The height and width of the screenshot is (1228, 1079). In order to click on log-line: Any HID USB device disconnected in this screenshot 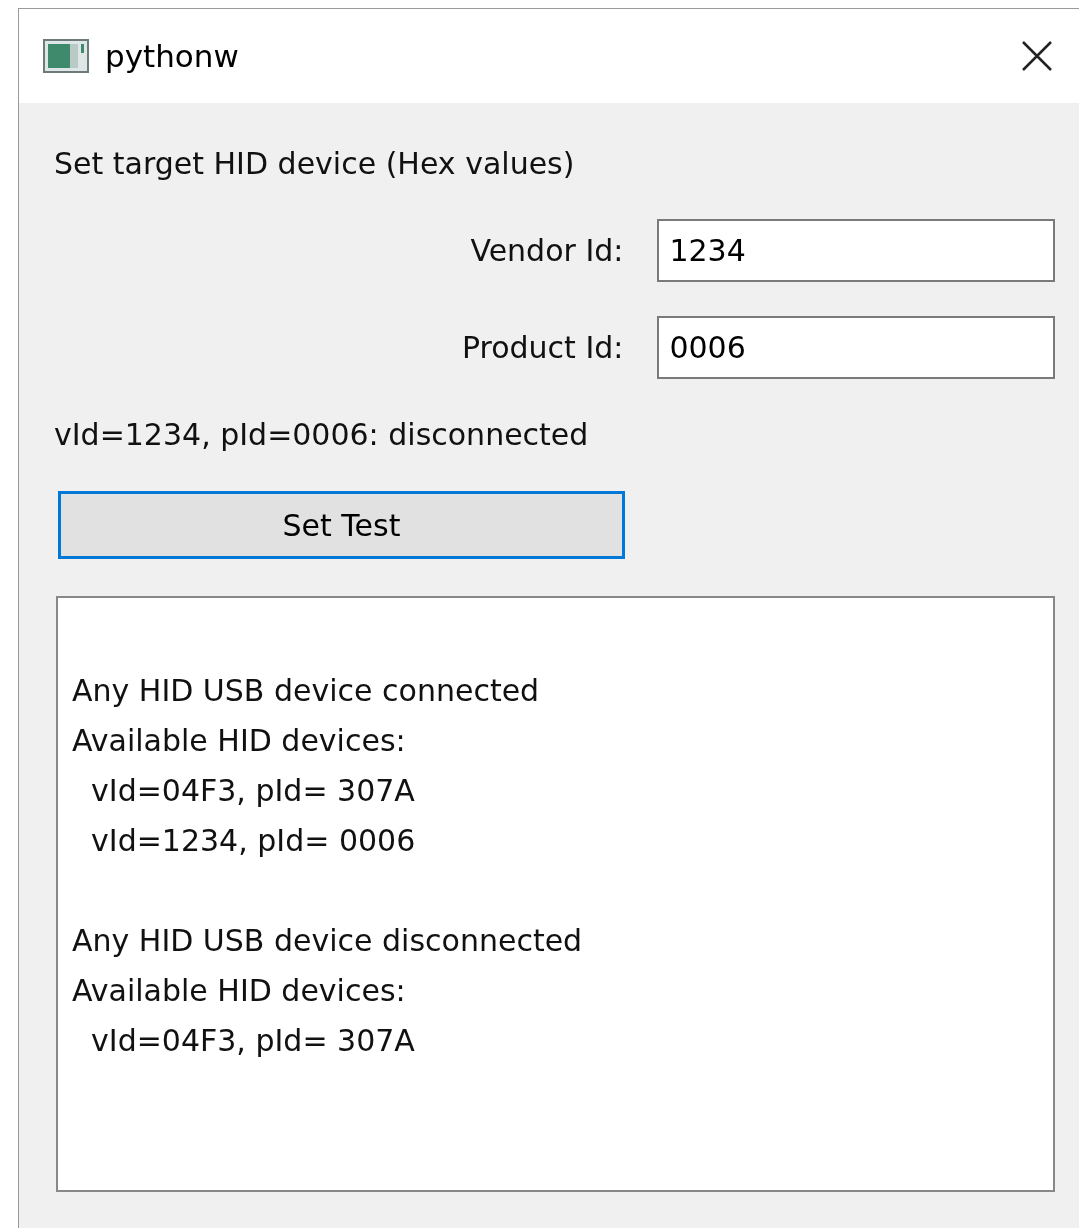, I will do `click(328, 941)`.